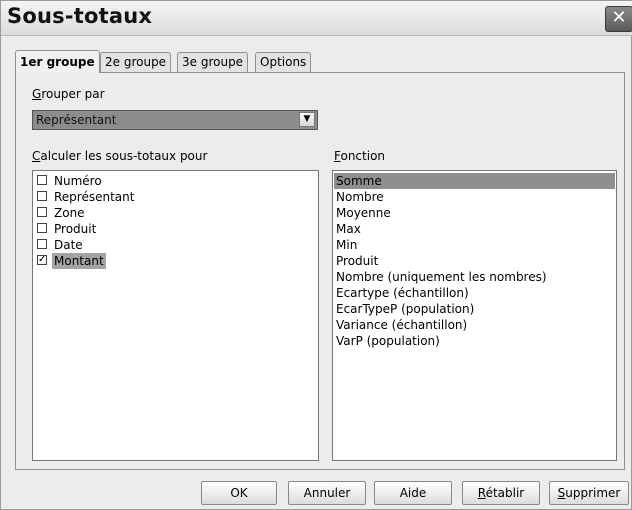 Image resolution: width=632 pixels, height=510 pixels. Describe the element at coordinates (68, 94) in the screenshot. I see `group-by-label: Grouper par` at that location.